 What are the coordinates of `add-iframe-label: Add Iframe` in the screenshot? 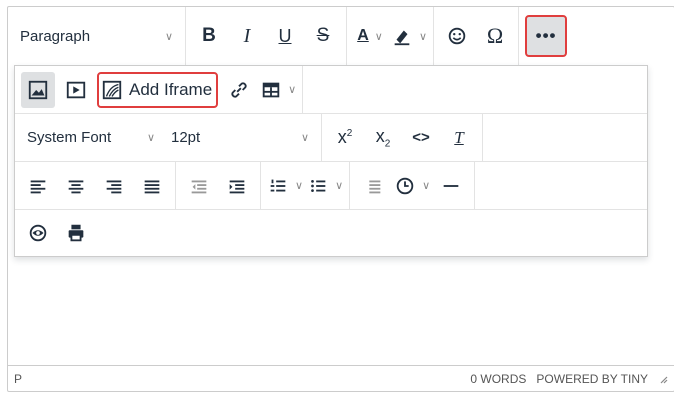 It's located at (171, 89).